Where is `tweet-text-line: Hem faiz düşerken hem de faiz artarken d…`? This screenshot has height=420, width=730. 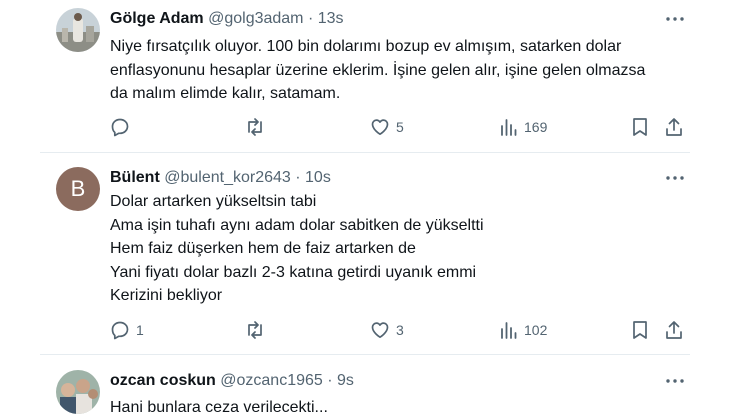 tweet-text-line: Hem faiz düşerken hem de faiz artarken d… is located at coordinates (263, 248).